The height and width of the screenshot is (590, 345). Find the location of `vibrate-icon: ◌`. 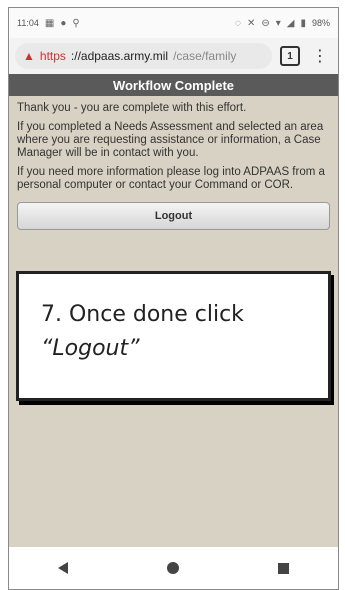

vibrate-icon: ◌ is located at coordinates (238, 23).